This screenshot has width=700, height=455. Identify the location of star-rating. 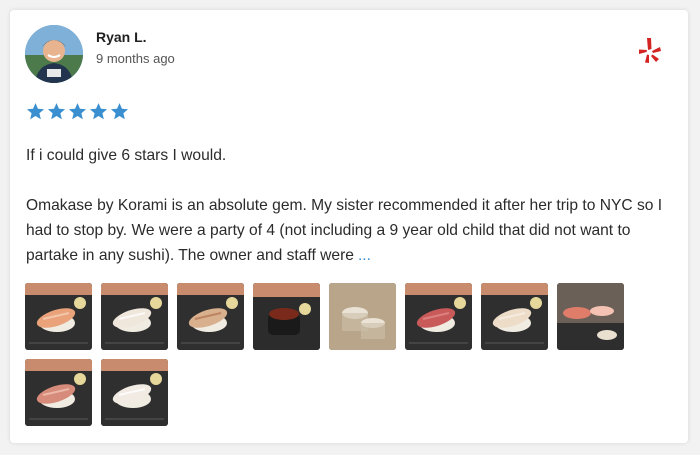
(77, 111).